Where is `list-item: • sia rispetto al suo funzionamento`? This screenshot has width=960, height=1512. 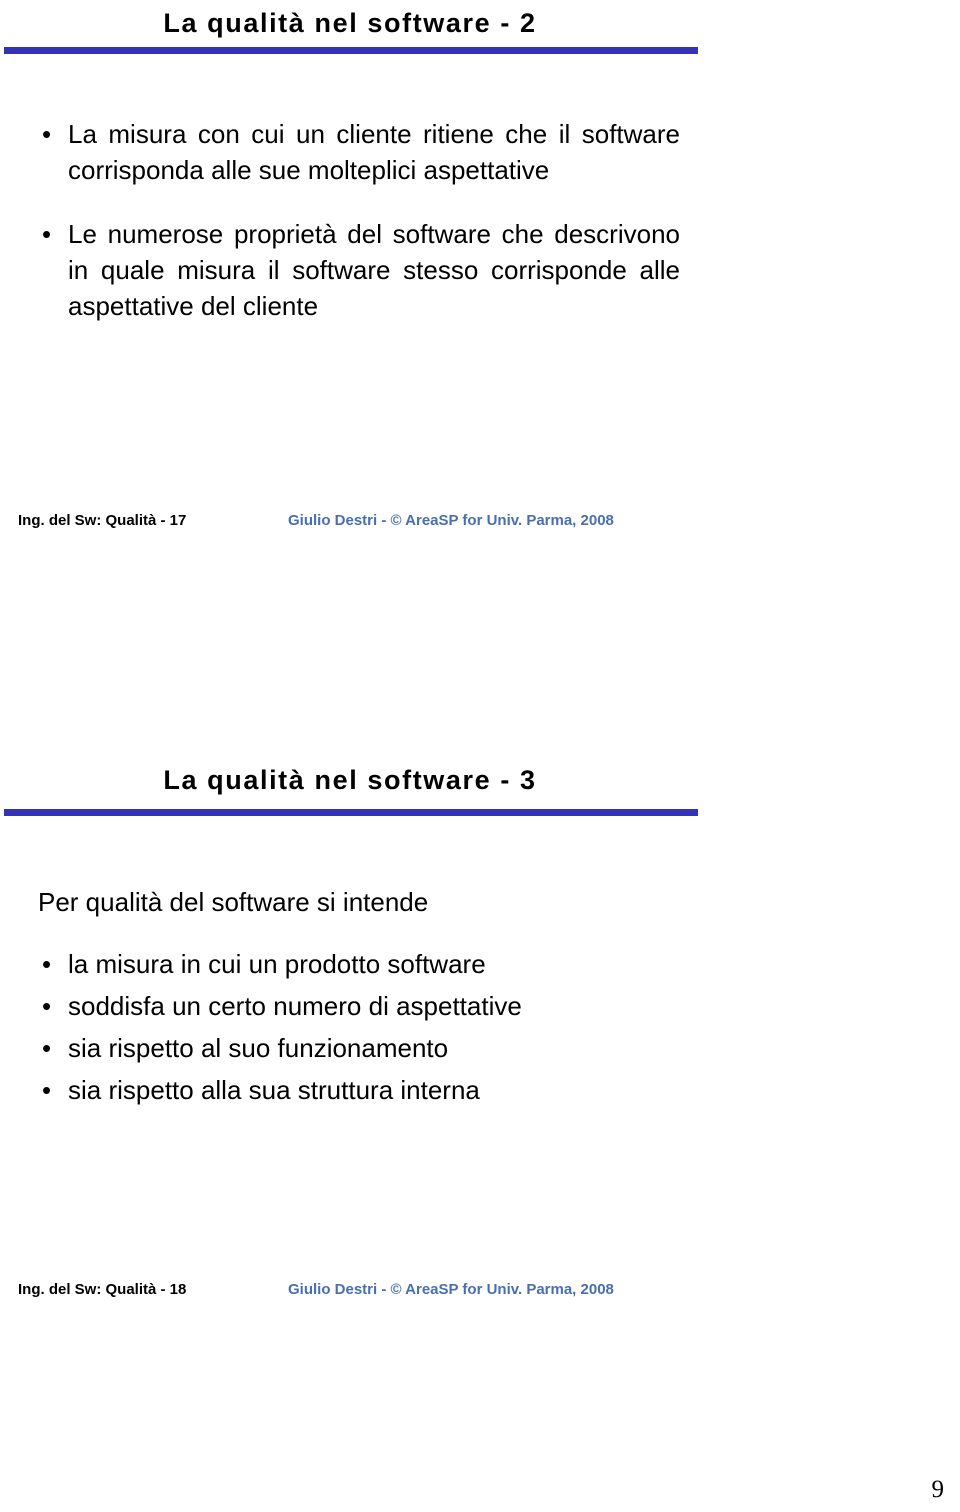 list-item: • sia rispetto al suo funzionamento is located at coordinates (380, 1048).